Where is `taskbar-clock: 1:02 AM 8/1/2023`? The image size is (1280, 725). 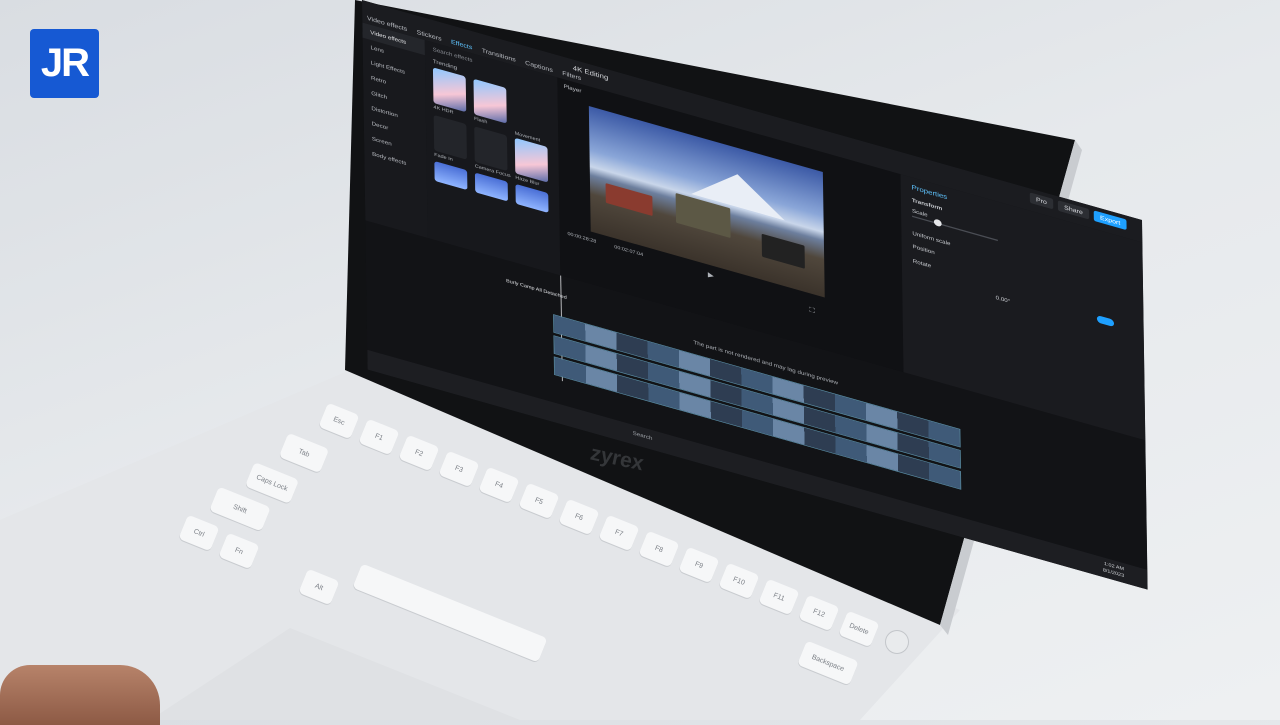 taskbar-clock: 1:02 AM 8/1/2023 is located at coordinates (1113, 570).